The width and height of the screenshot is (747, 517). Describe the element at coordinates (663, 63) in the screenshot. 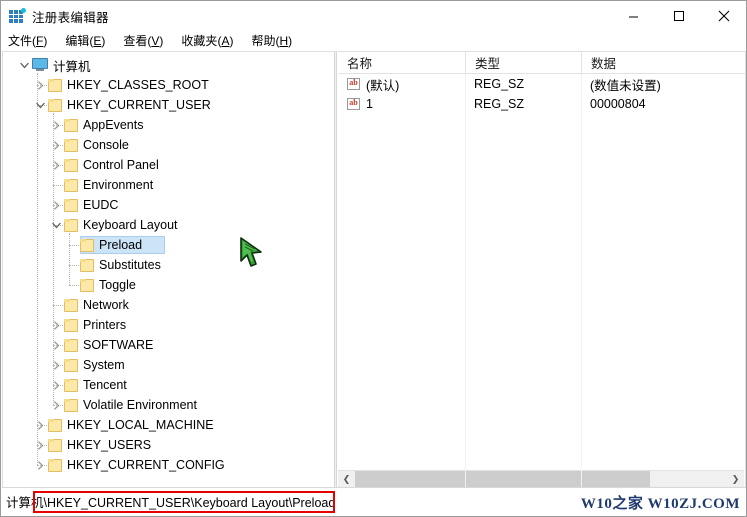

I see `column-header-data: 数据` at that location.